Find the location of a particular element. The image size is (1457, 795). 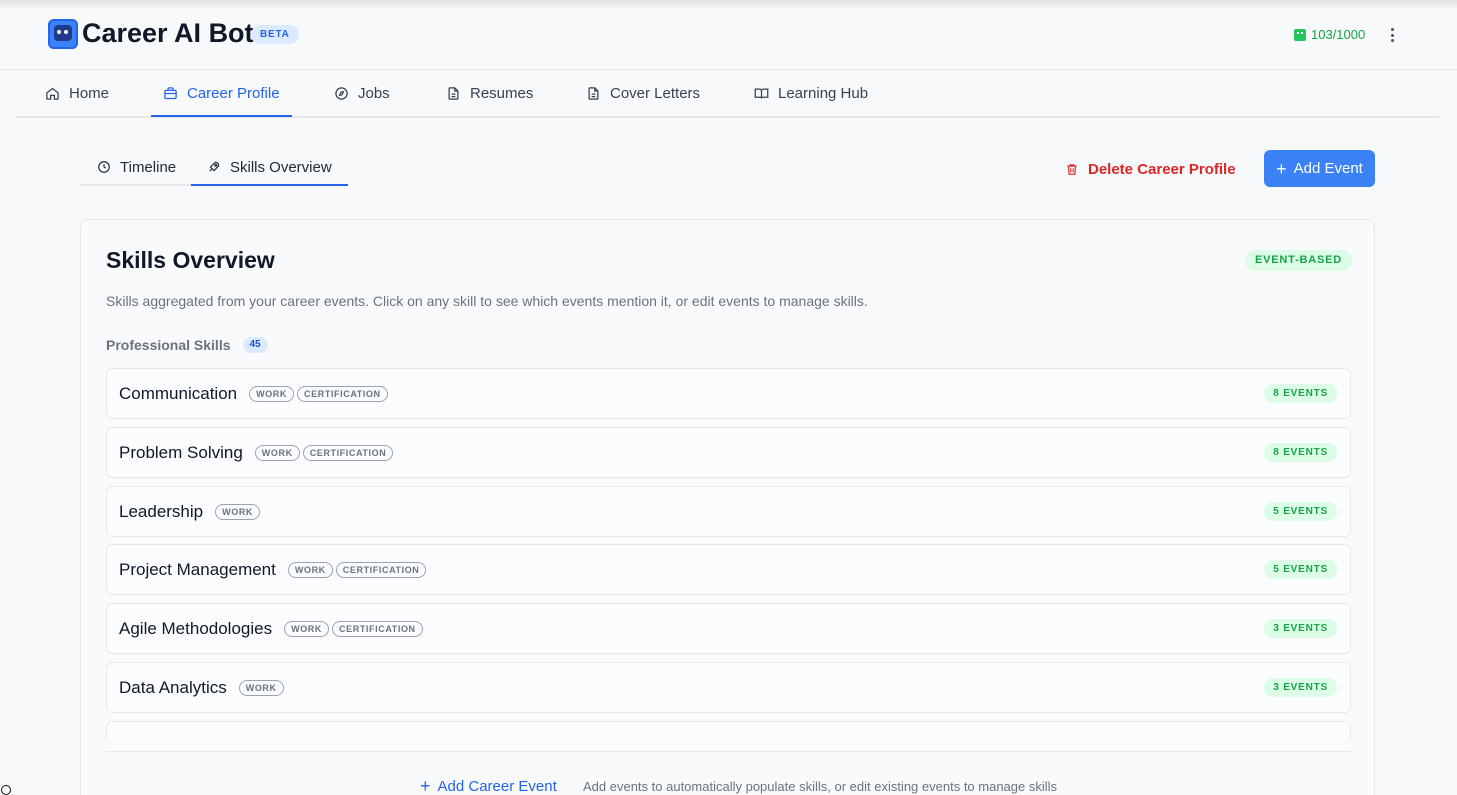

tab-cover-letters-label: Cover Letters is located at coordinates (655, 93).